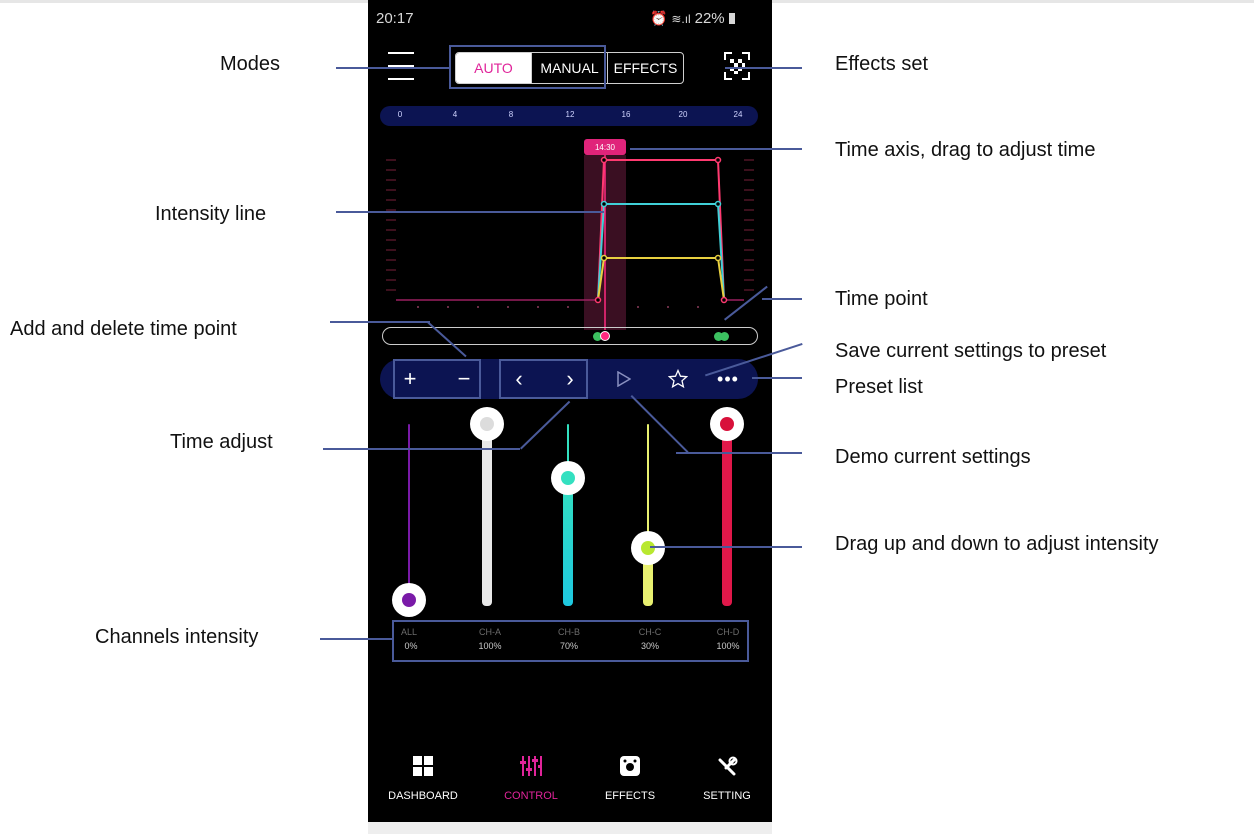  I want to click on anno-line-preset-list, so click(777, 378).